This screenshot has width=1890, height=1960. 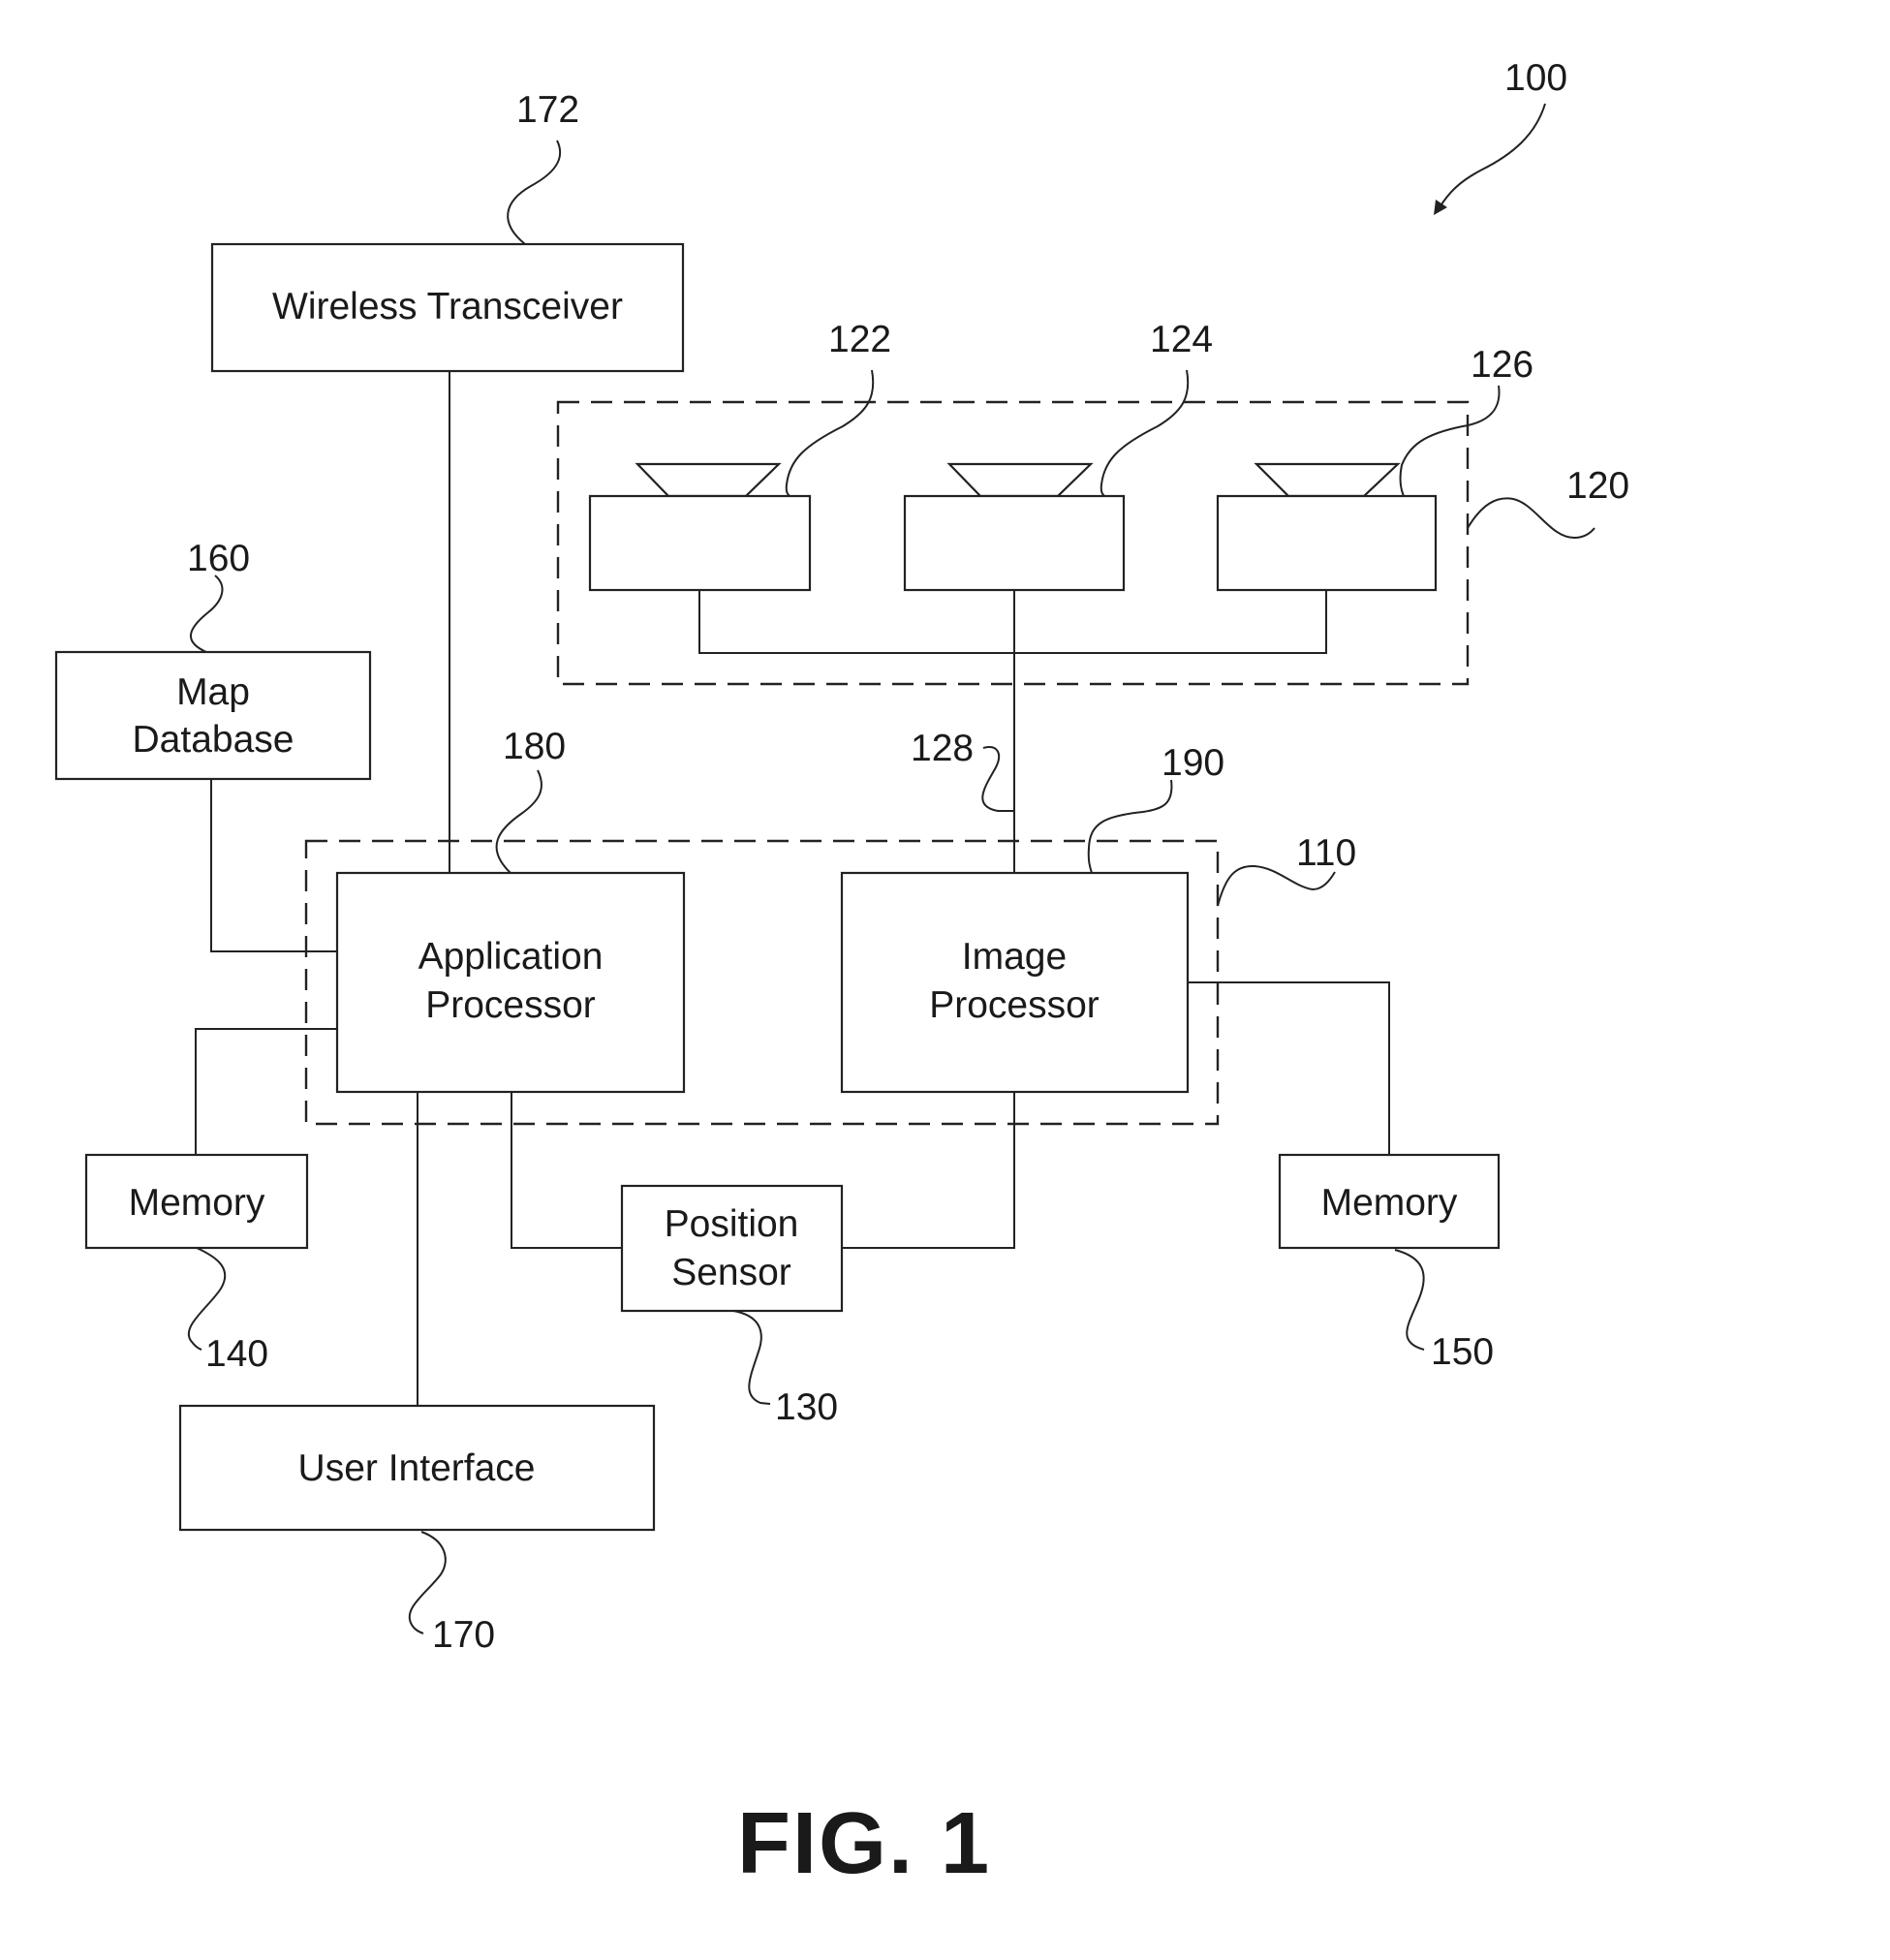 I want to click on ref-130-leader, so click(x=751, y=1357).